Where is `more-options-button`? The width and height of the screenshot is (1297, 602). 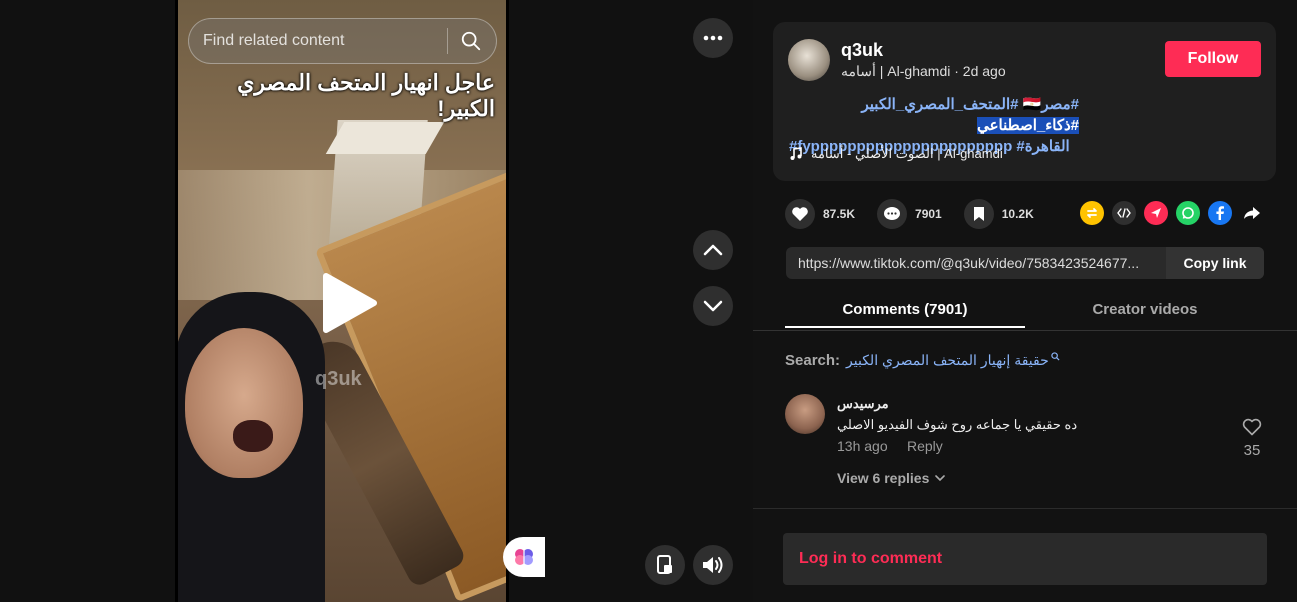 more-options-button is located at coordinates (713, 38).